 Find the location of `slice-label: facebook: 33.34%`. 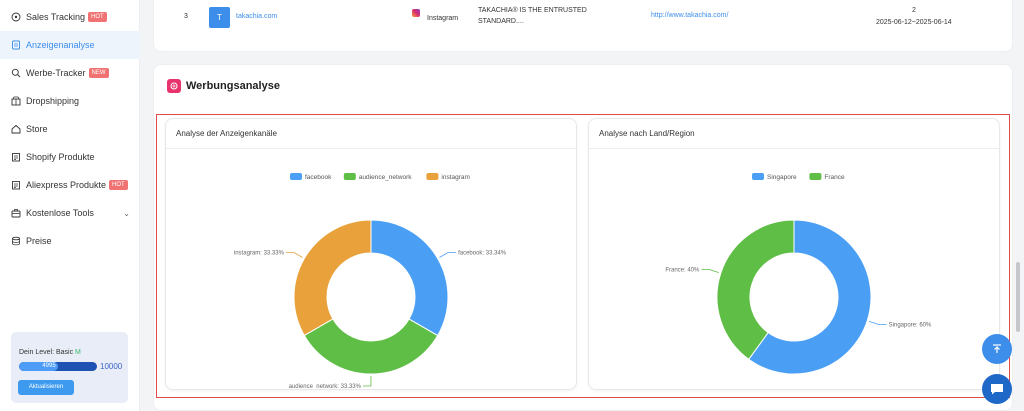

slice-label: facebook: 33.34% is located at coordinates (482, 254).